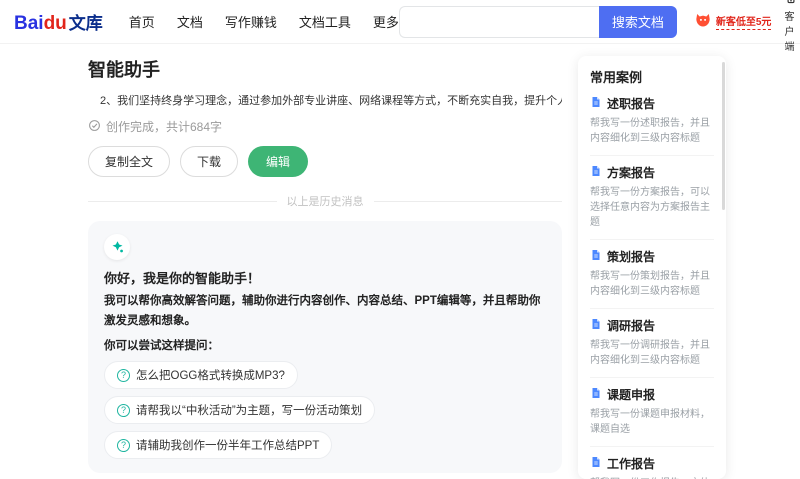  Describe the element at coordinates (209, 161) in the screenshot. I see `download-button: 下载` at that location.